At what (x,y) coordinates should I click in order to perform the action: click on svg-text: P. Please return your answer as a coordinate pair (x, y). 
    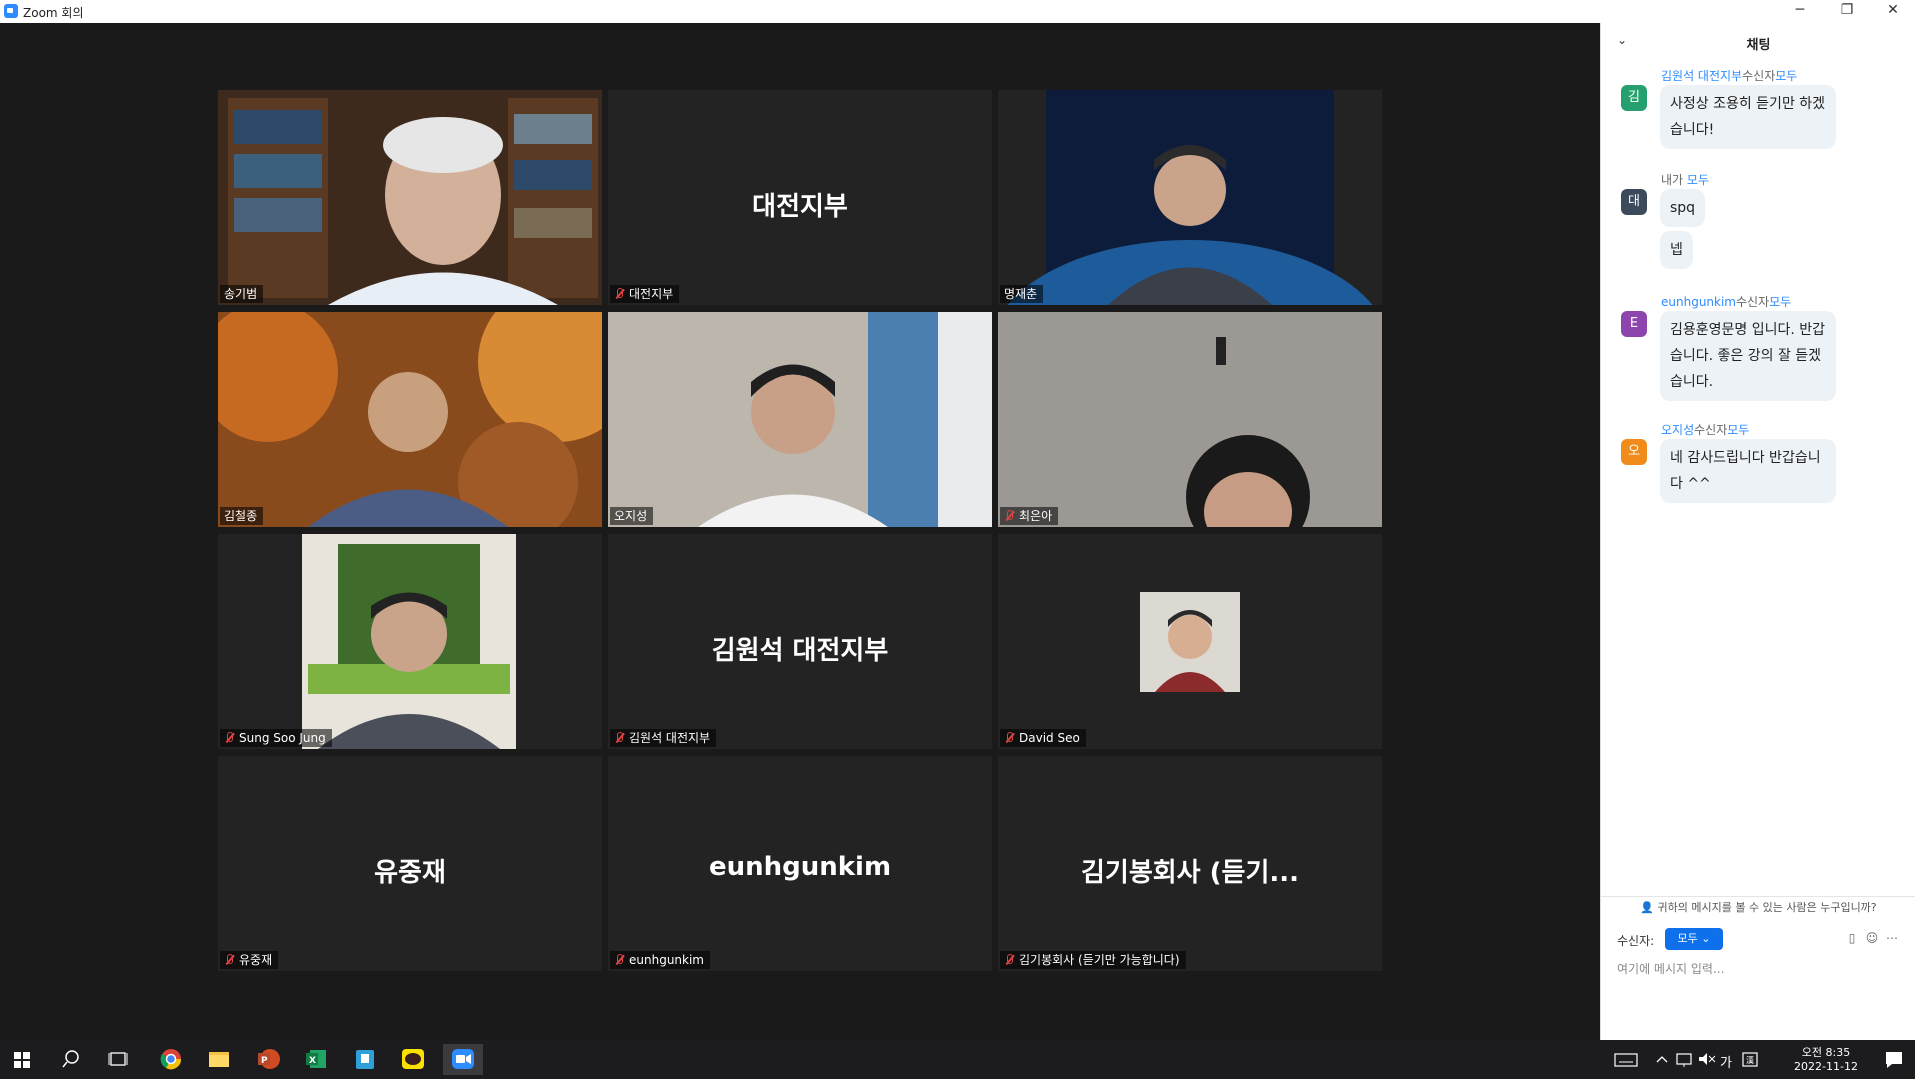
    Looking at the image, I should click on (264, 1061).